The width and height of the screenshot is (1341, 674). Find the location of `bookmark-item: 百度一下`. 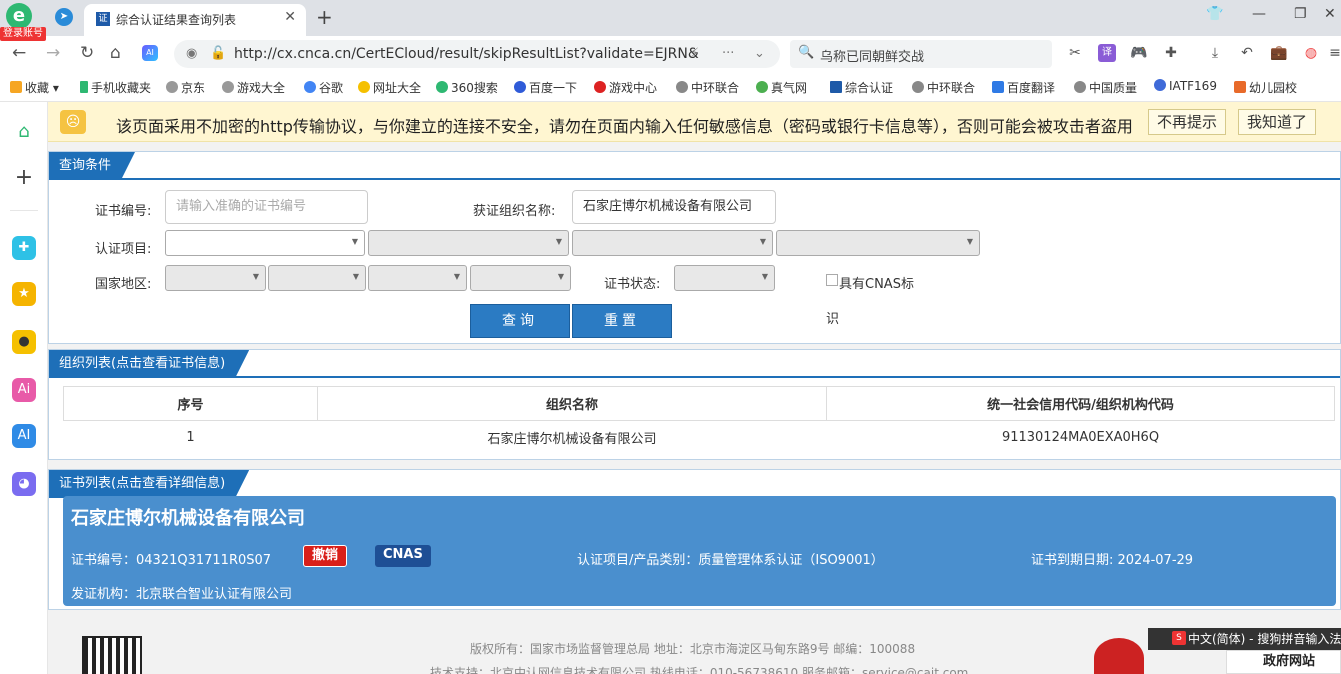

bookmark-item: 百度一下 is located at coordinates (545, 87).